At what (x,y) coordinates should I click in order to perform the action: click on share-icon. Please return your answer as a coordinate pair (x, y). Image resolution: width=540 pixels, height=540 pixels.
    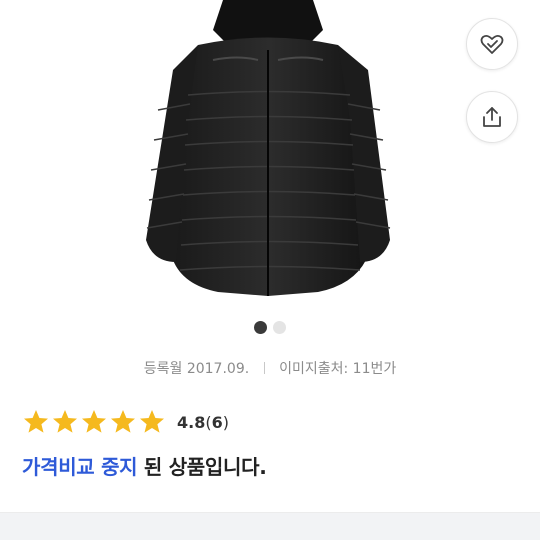
    Looking at the image, I should click on (492, 117).